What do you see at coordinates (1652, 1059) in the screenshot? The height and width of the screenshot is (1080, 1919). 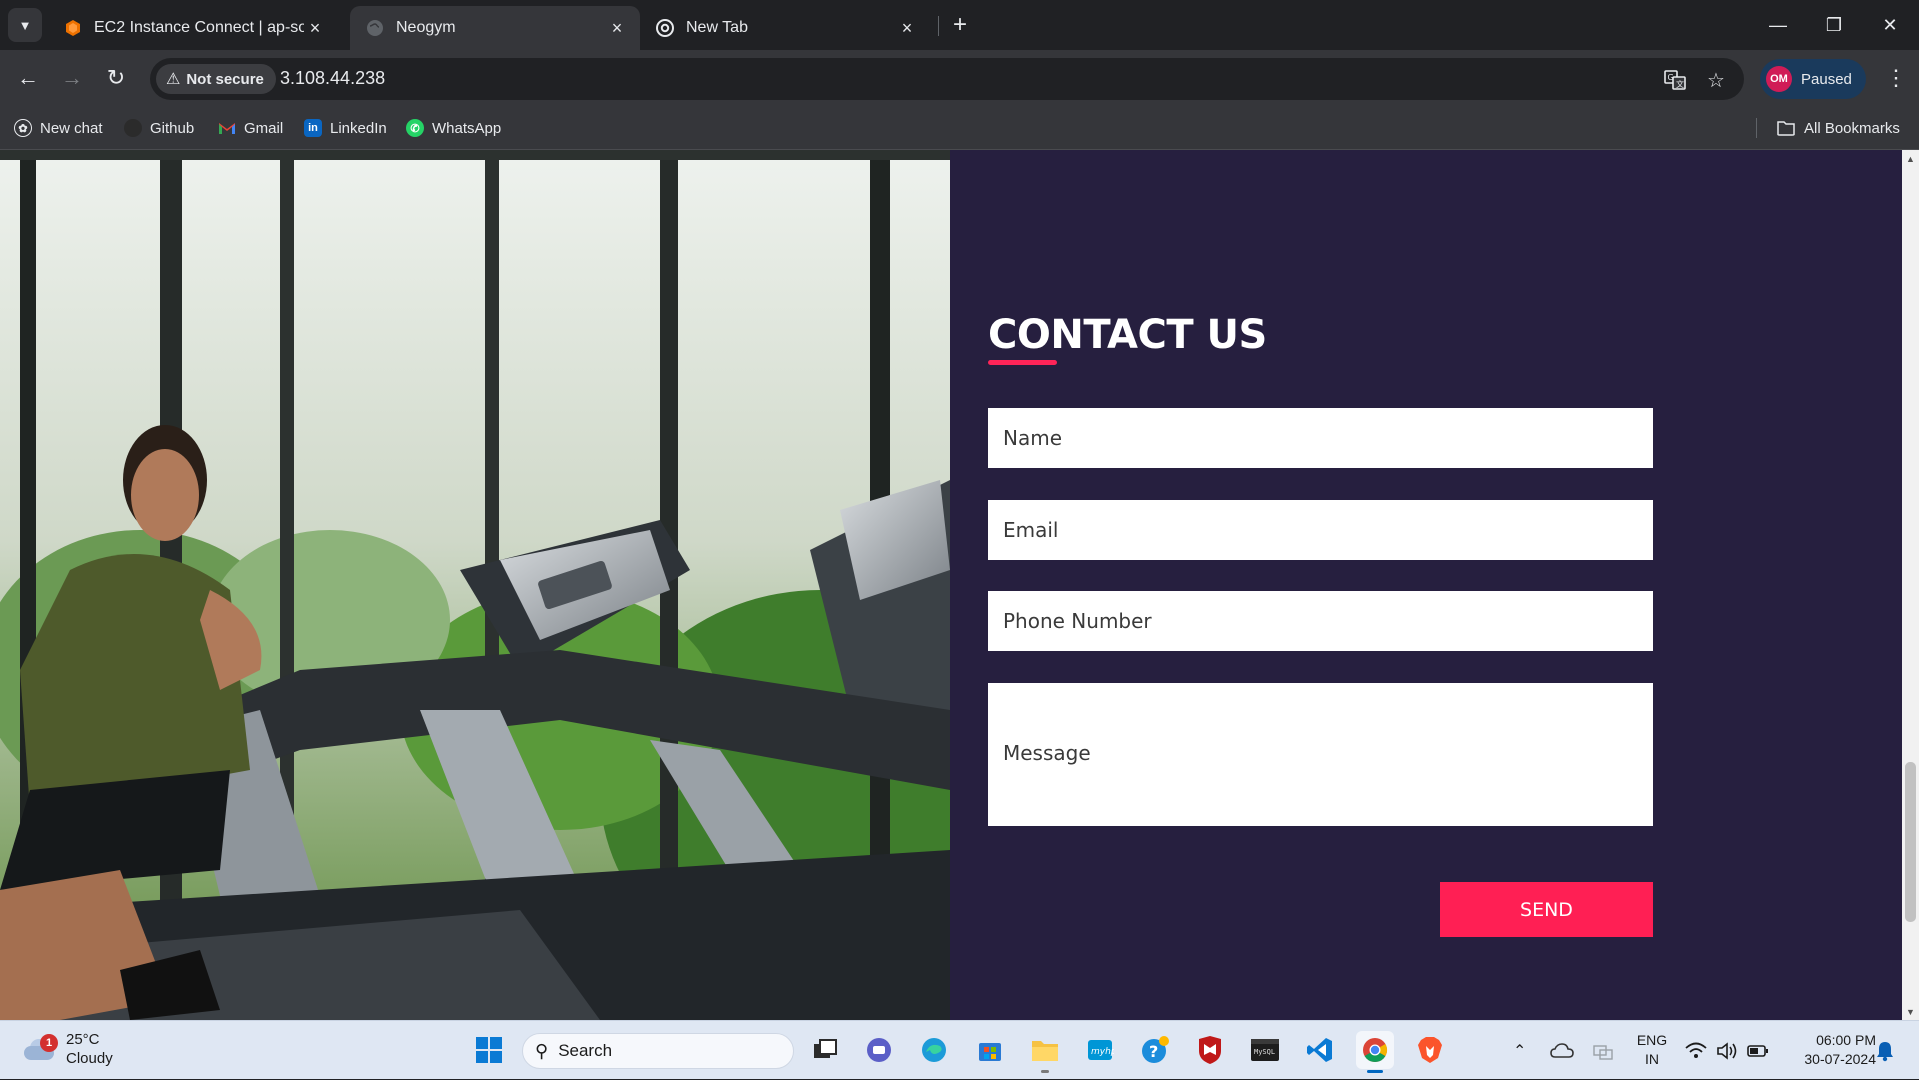 I see `region-code: IN` at bounding box center [1652, 1059].